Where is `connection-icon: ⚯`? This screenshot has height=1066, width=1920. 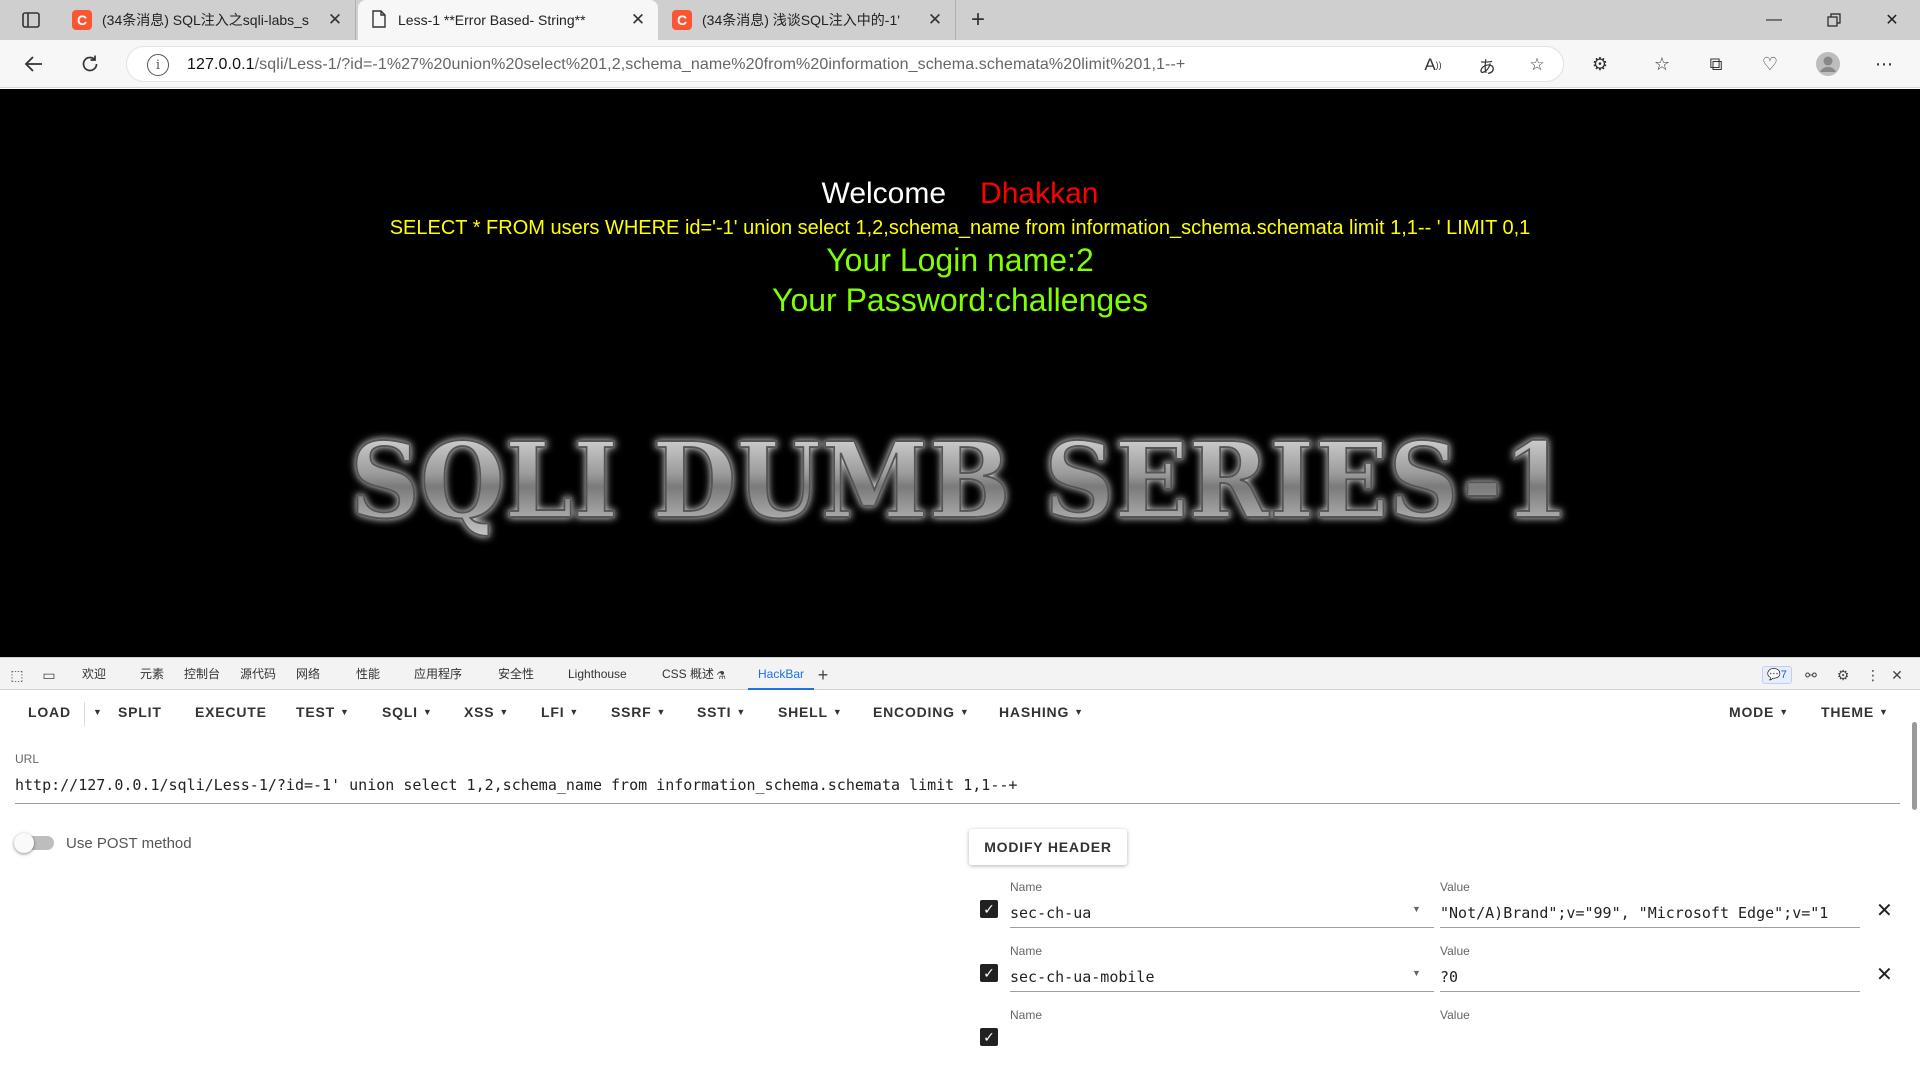
connection-icon: ⚯ is located at coordinates (1811, 675).